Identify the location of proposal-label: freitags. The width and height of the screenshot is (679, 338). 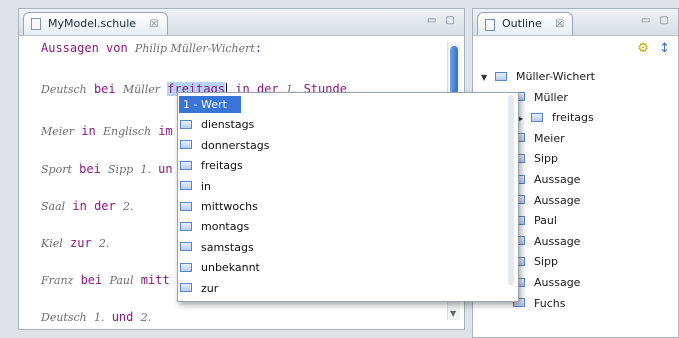
(222, 166).